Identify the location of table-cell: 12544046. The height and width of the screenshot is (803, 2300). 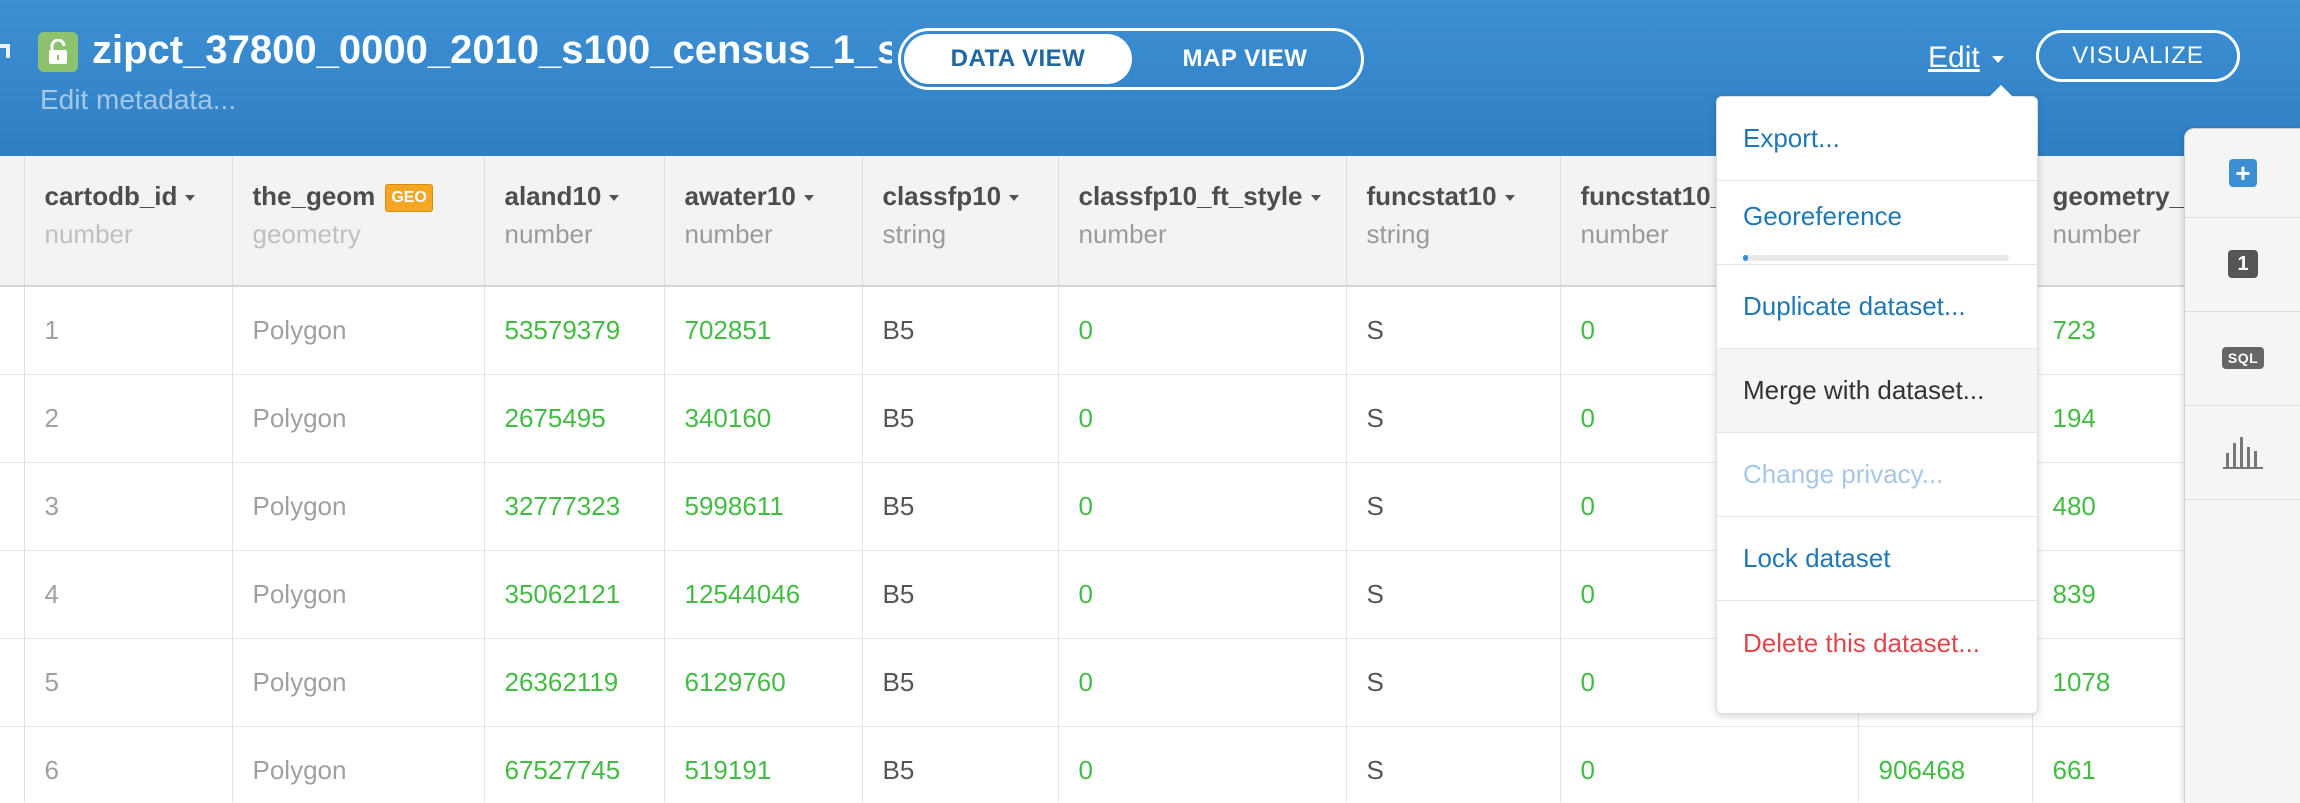
(763, 594).